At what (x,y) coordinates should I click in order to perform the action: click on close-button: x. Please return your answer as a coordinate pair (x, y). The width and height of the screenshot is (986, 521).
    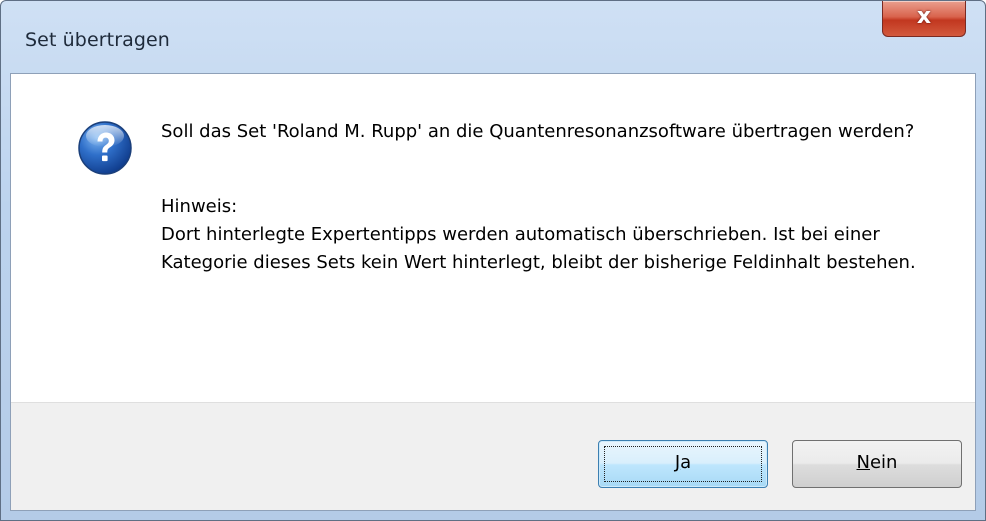
    Looking at the image, I should click on (924, 19).